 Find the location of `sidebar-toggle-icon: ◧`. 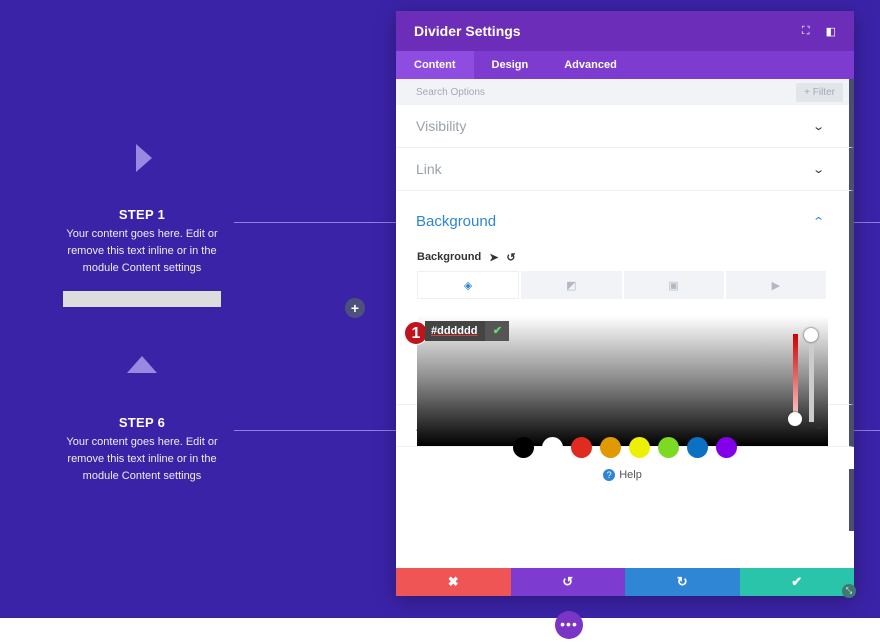

sidebar-toggle-icon: ◧ is located at coordinates (831, 31).